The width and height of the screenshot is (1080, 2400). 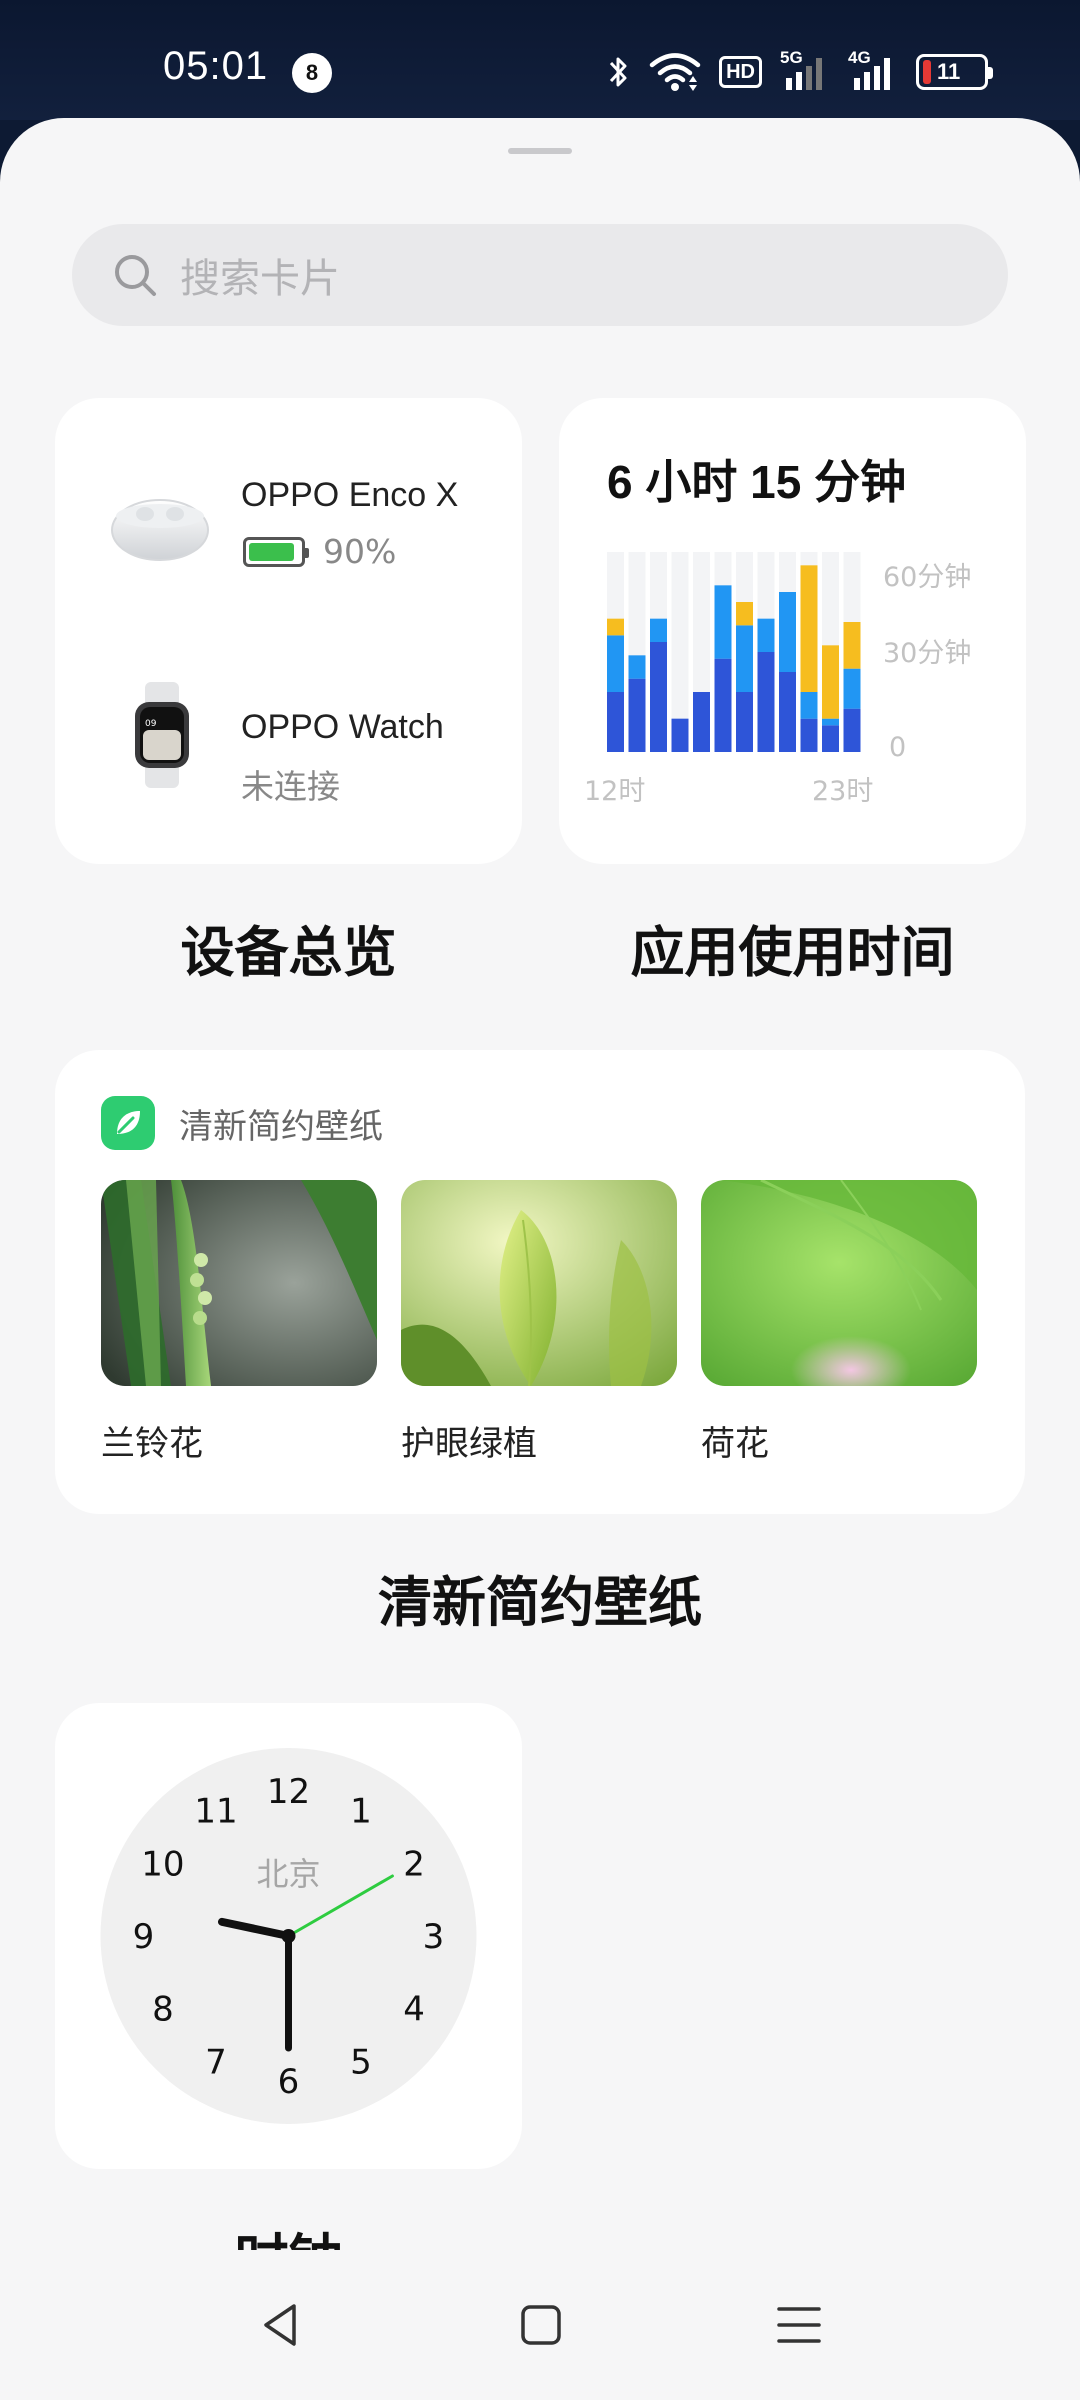 What do you see at coordinates (540, 60) in the screenshot?
I see `status-bar: 05:01 8 HD 5G 4G 11` at bounding box center [540, 60].